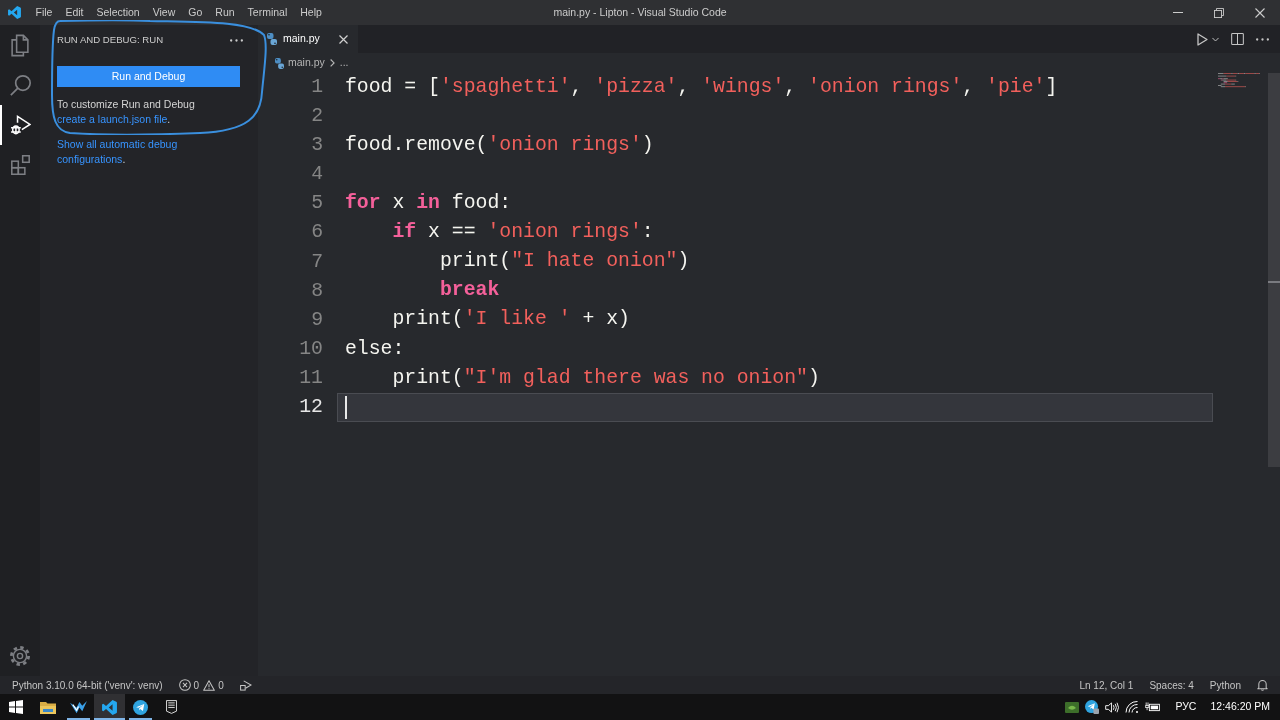 This screenshot has width=1280, height=720. Describe the element at coordinates (511, 320) in the screenshot. I see `code-line: print('I like ' + x)` at that location.